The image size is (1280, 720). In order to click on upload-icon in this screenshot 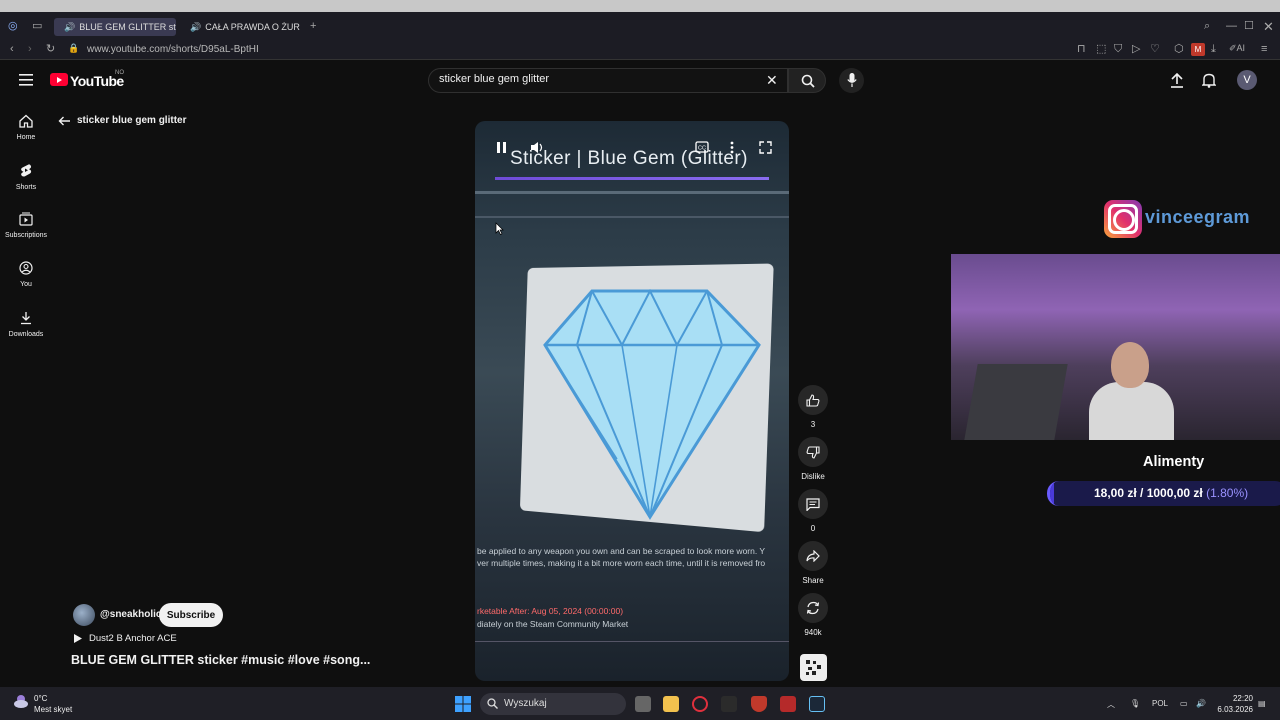, I will do `click(1177, 80)`.